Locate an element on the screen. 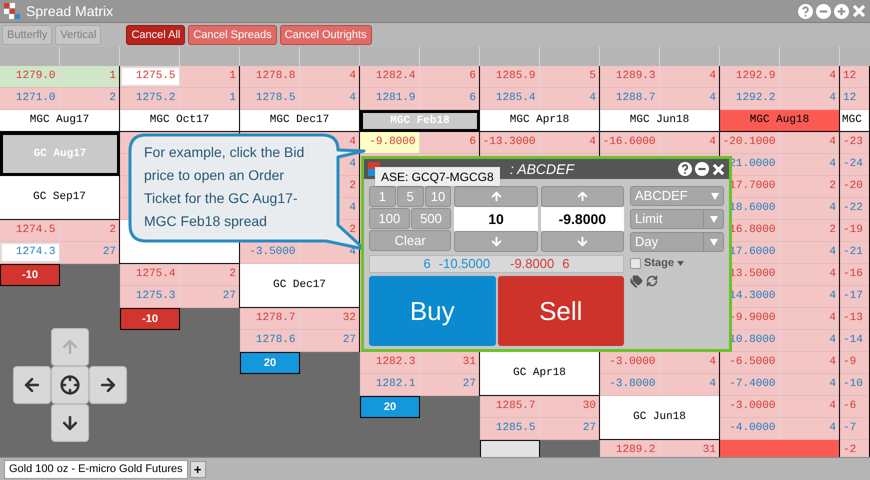  bid-price: 21.0000 is located at coordinates (753, 164).